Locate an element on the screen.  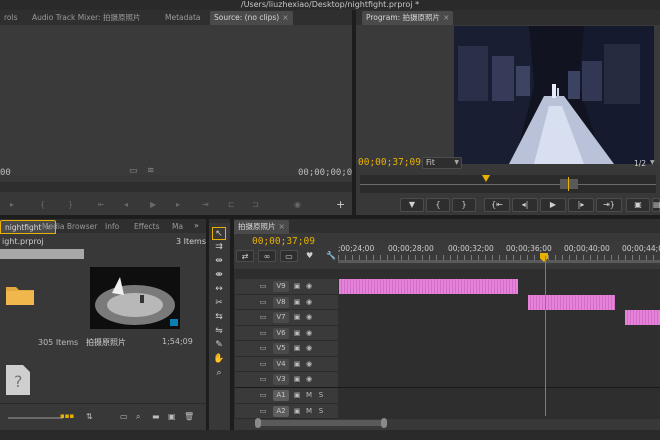
track-label: V6 is located at coordinates (281, 333).